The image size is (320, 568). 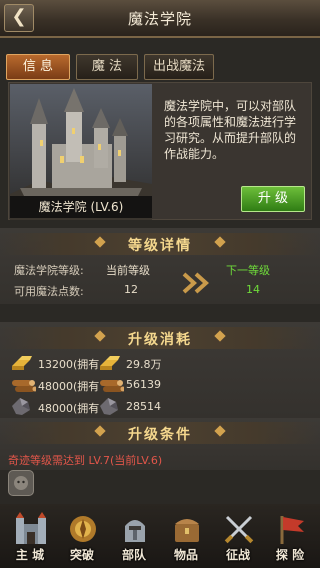 I want to click on next-points-value: 14, so click(x=253, y=289).